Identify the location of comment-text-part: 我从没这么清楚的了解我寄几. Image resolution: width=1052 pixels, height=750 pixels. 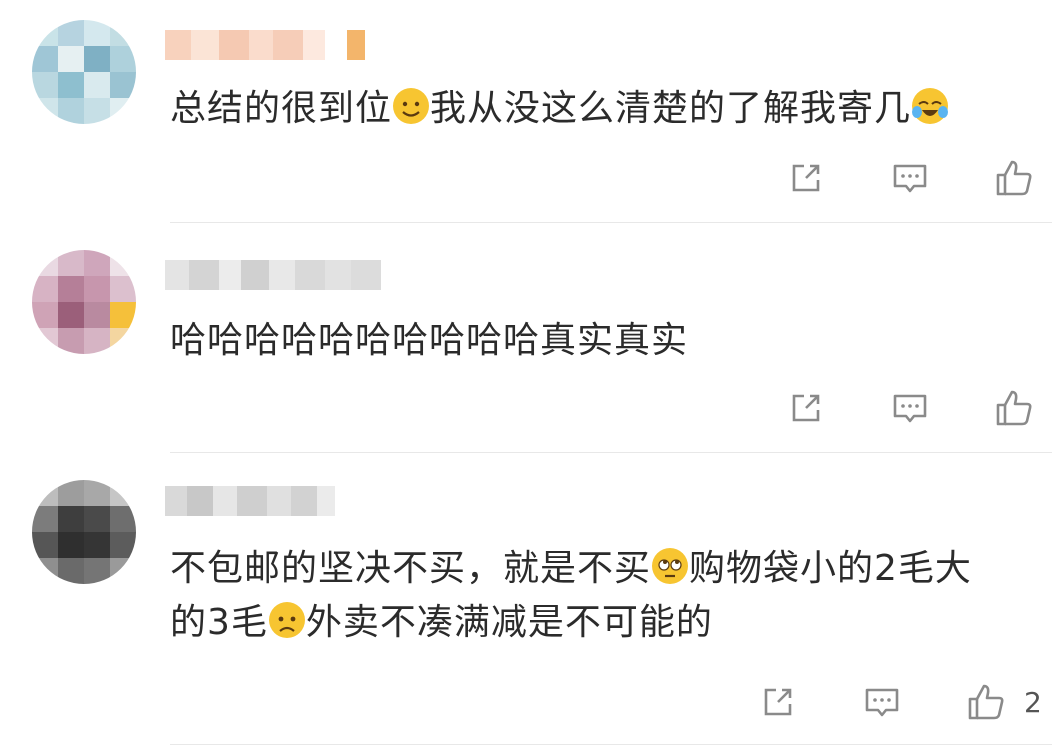
(671, 108).